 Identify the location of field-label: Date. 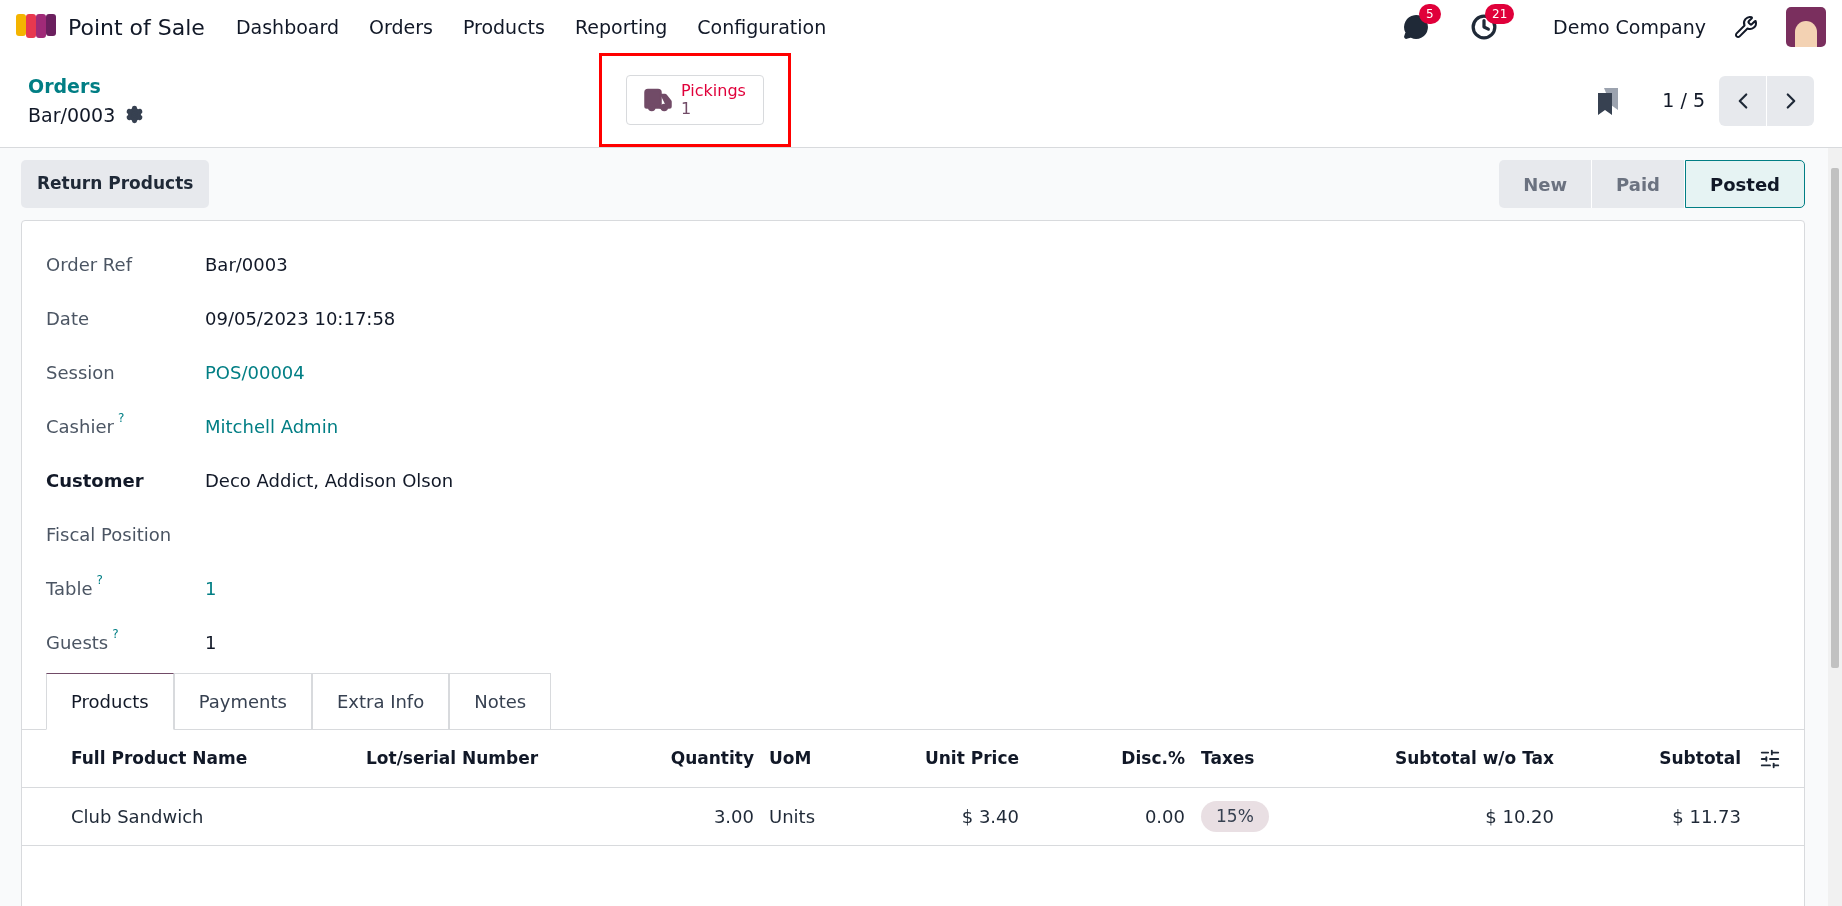
(68, 318).